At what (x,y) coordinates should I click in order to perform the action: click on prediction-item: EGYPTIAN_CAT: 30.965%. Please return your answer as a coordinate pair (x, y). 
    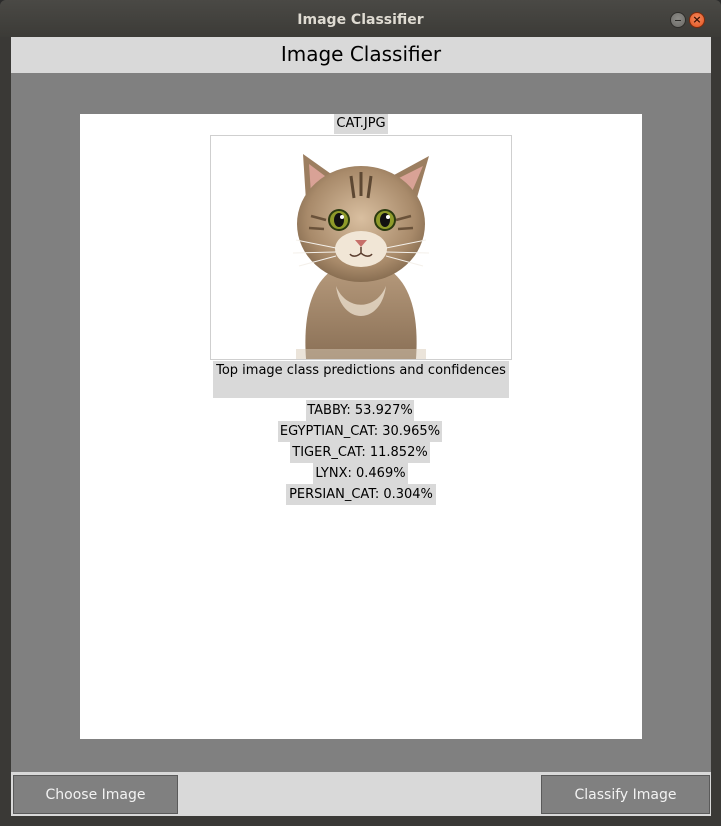
    Looking at the image, I should click on (360, 431).